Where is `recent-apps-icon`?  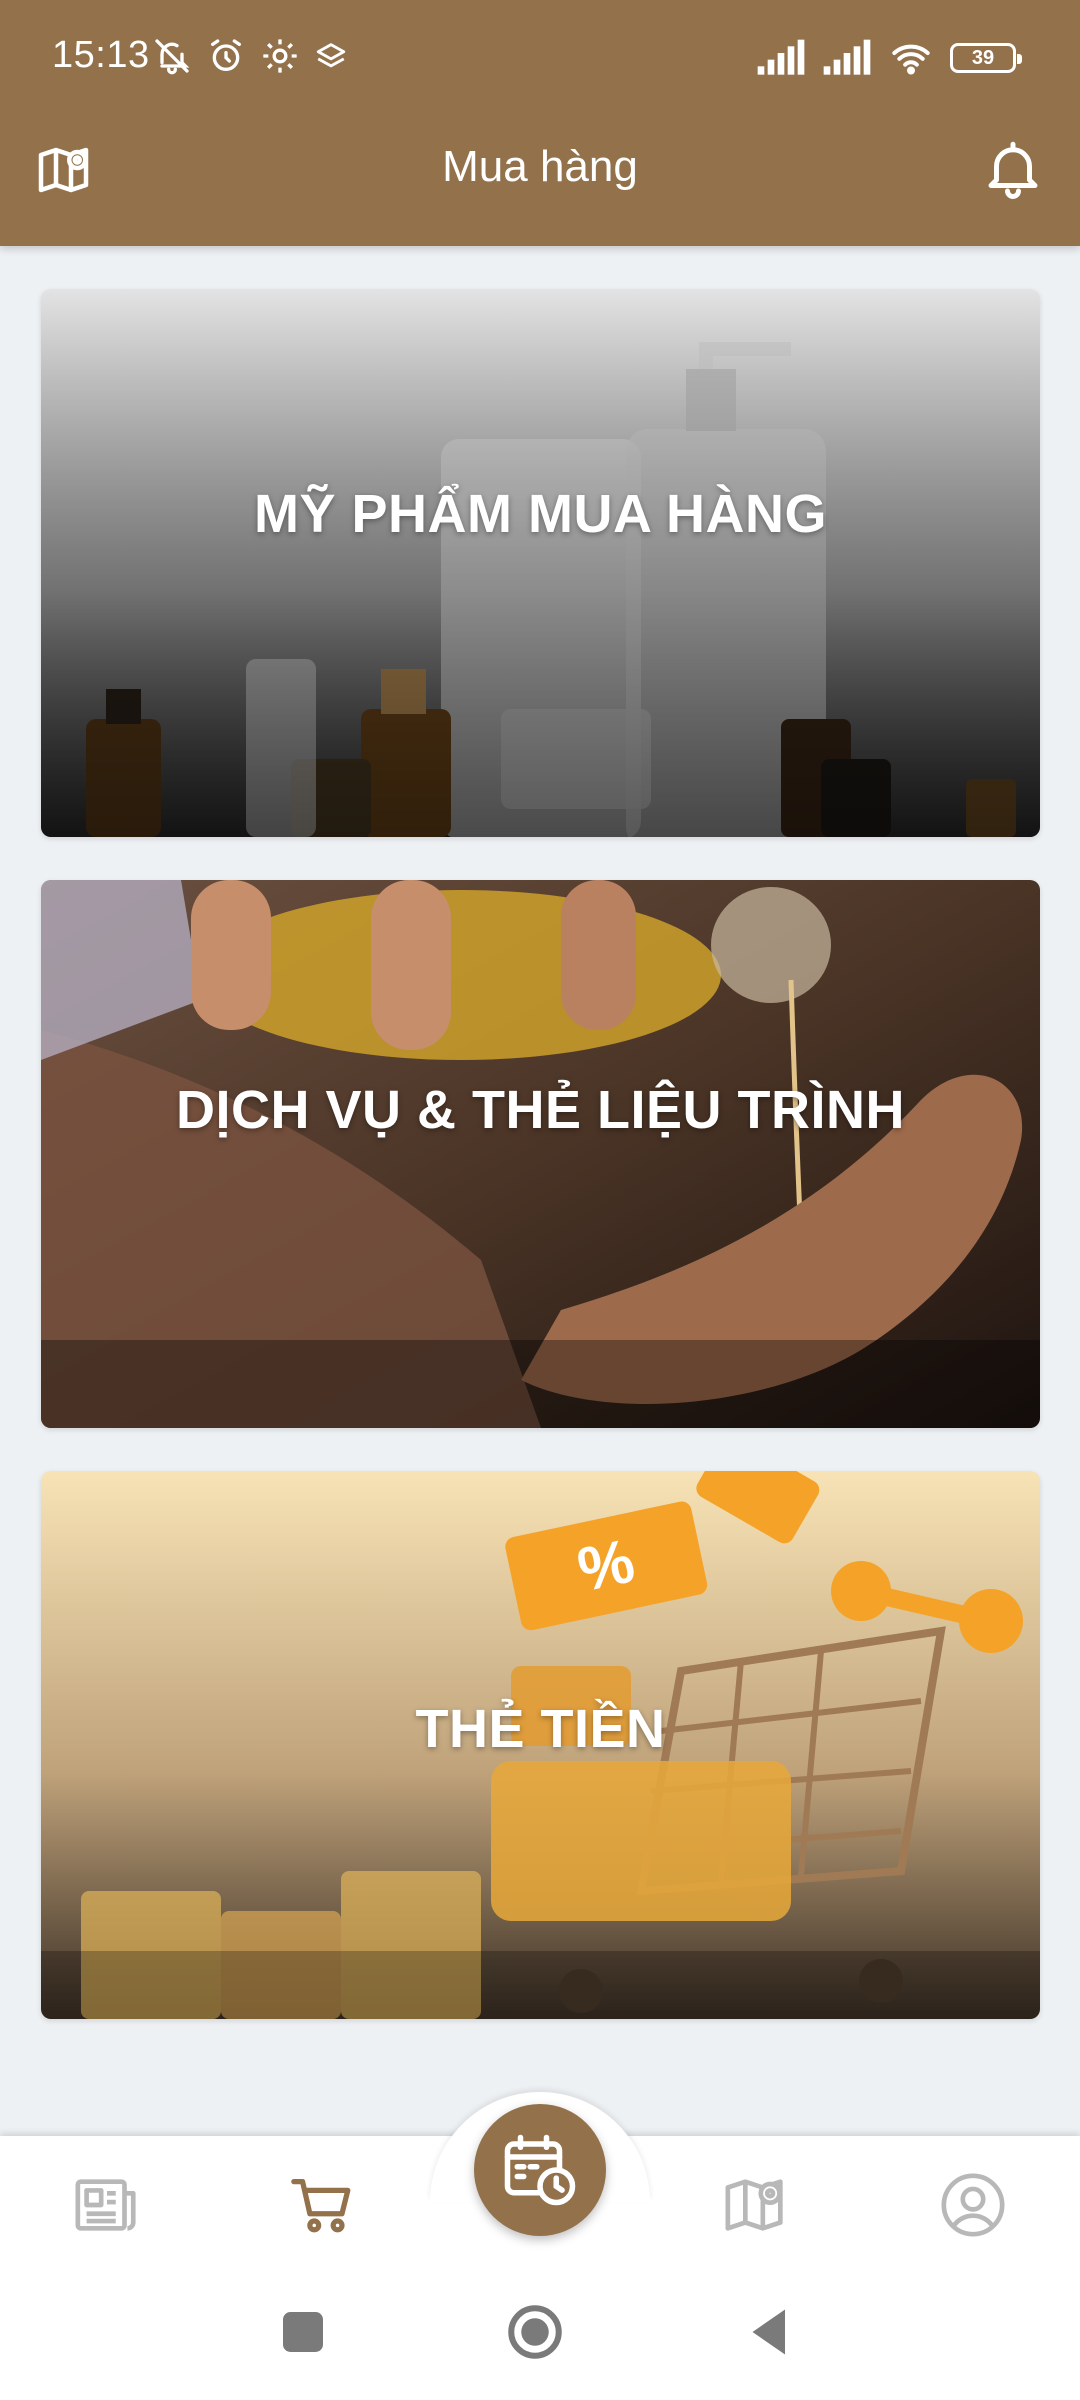 recent-apps-icon is located at coordinates (303, 2332).